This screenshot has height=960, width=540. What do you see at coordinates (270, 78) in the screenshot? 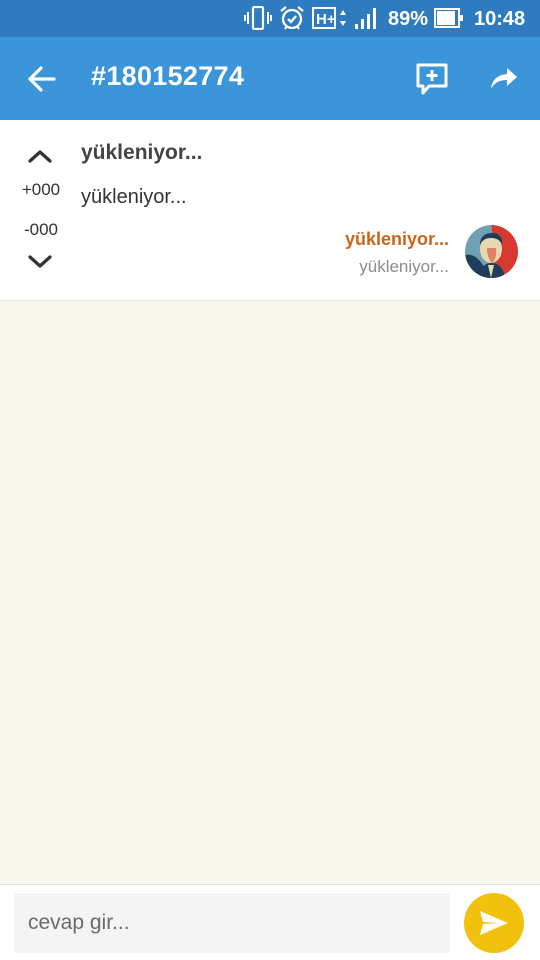
I see `app-bar: #180152774` at bounding box center [270, 78].